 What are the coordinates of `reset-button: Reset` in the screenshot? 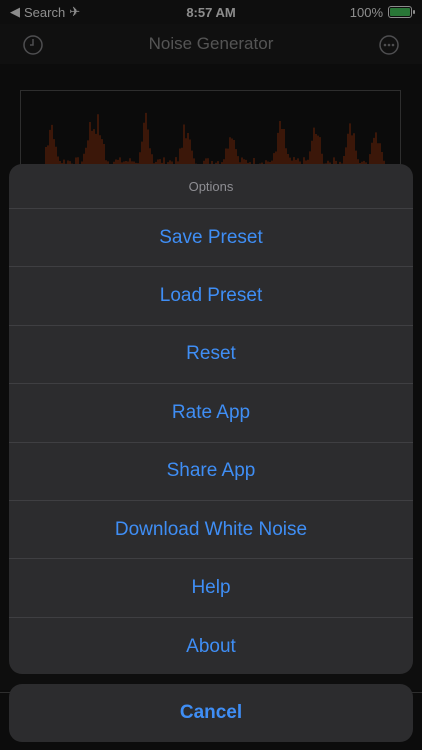 It's located at (211, 355).